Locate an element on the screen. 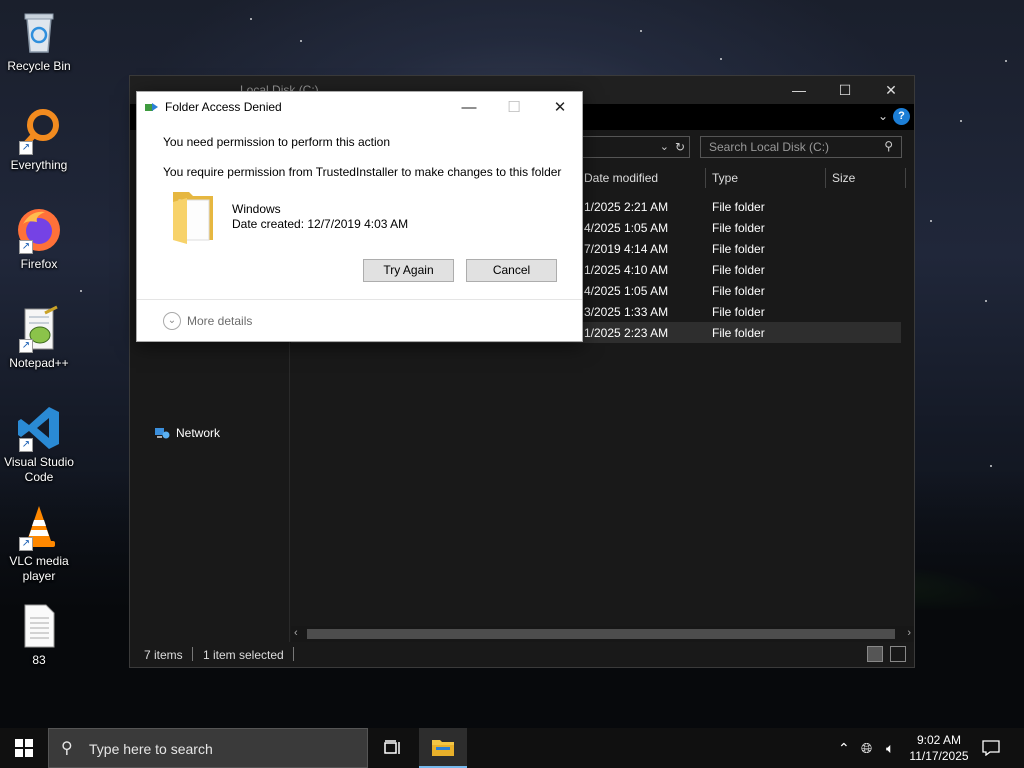  task-view-button is located at coordinates (393, 748).